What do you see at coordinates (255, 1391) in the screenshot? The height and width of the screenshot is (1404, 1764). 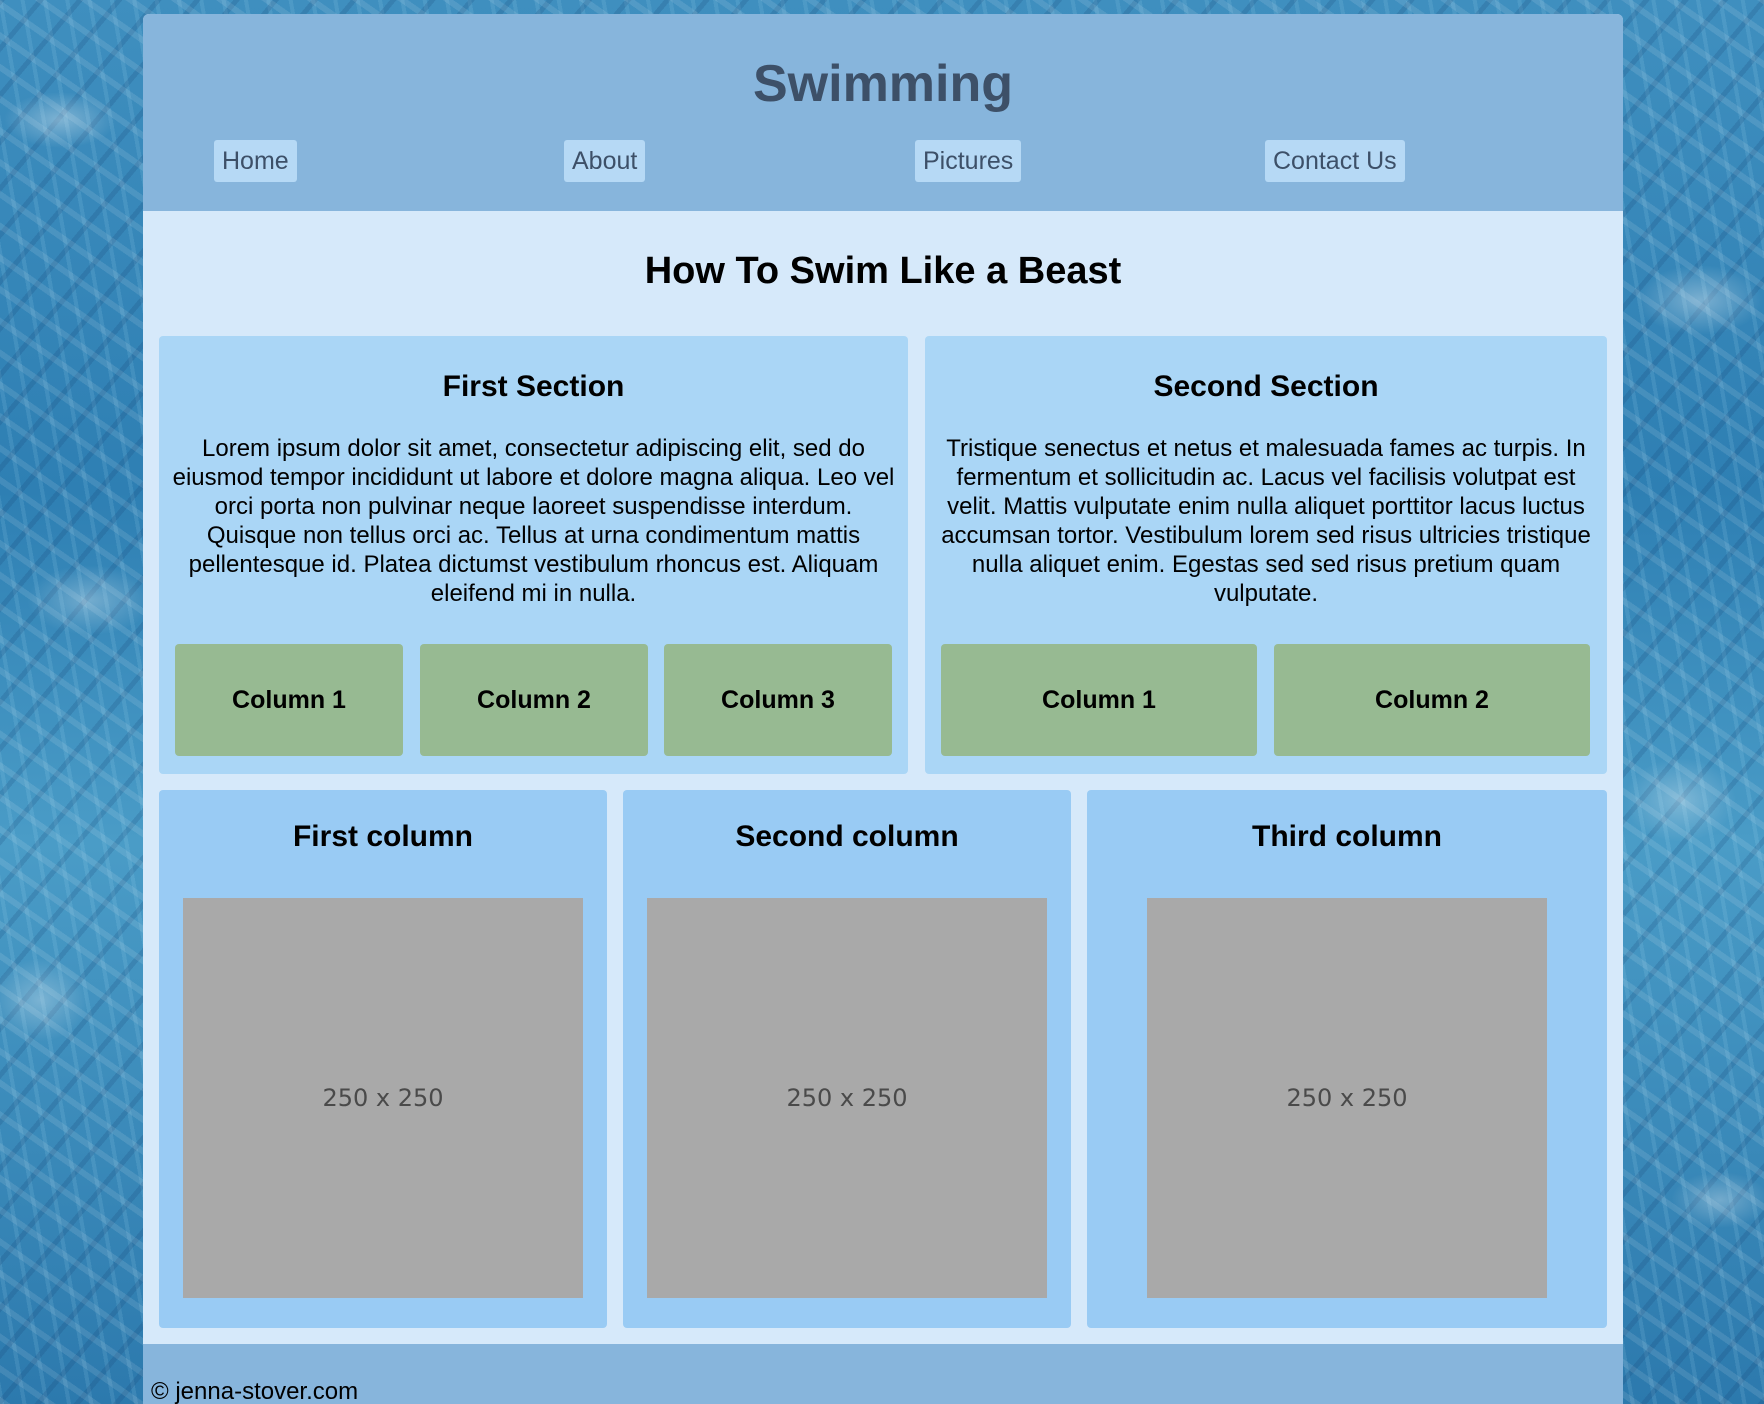 I see `footer-copyright: © jenna-stover.com` at bounding box center [255, 1391].